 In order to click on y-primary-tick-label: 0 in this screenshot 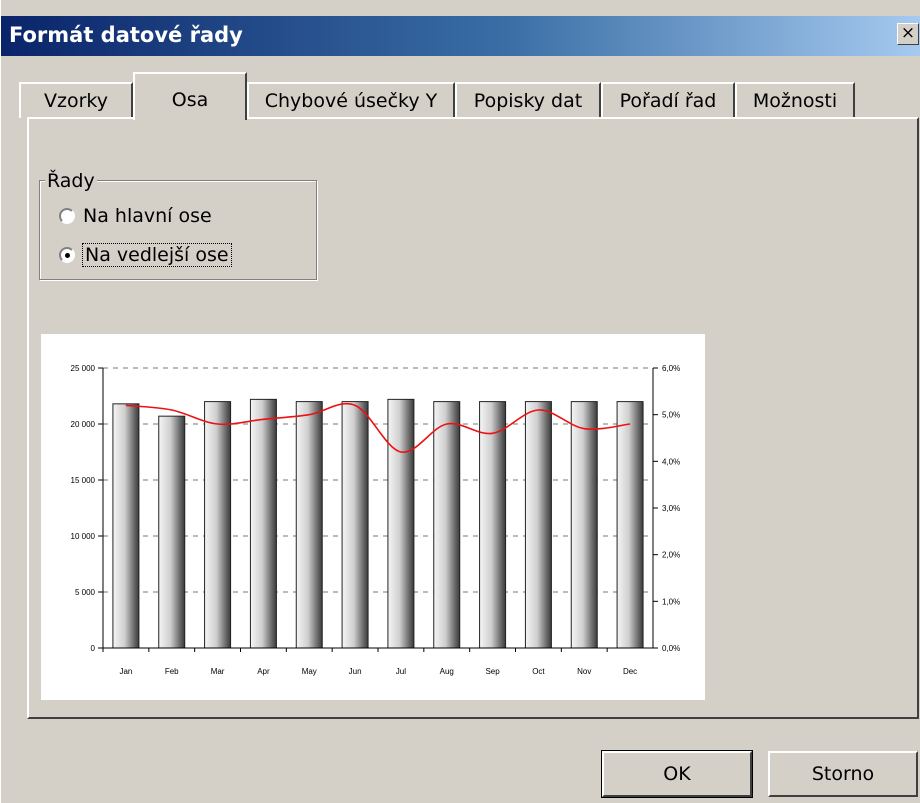, I will do `click(93, 648)`.